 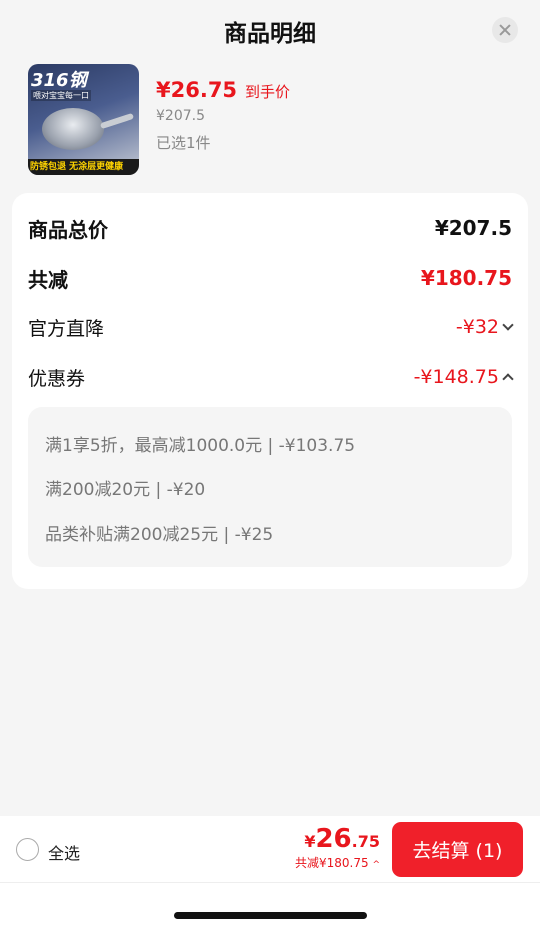 I want to click on total-price-label: 商品总价, so click(x=68, y=229).